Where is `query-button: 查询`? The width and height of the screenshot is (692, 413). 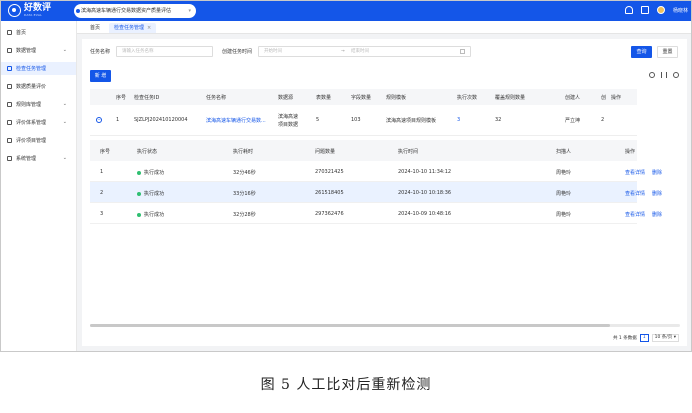
query-button: 查询 is located at coordinates (641, 52).